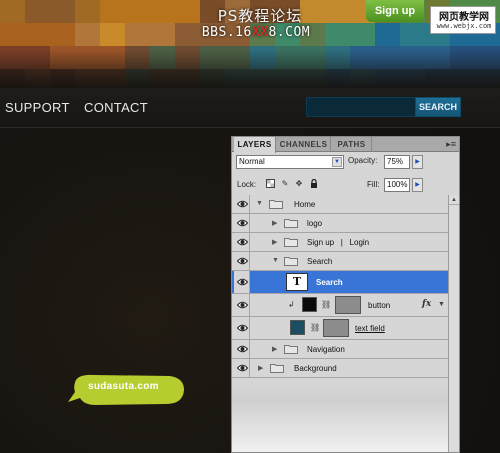 This screenshot has width=500, height=453. I want to click on fx-icon: fx, so click(426, 304).